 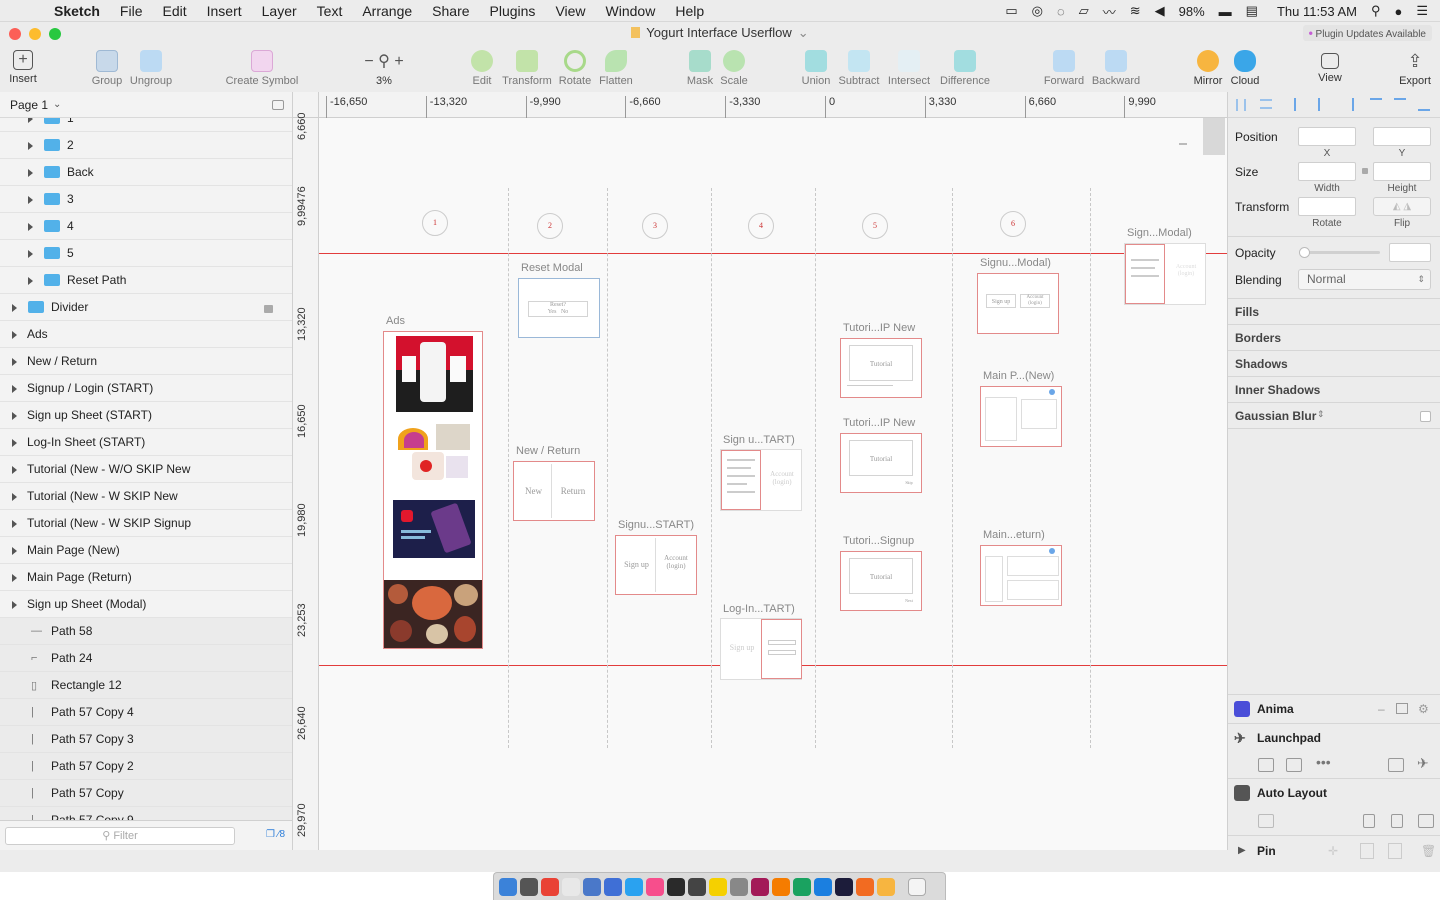 I want to click on symbols-filter-icon: ❐, so click(x=270, y=834).